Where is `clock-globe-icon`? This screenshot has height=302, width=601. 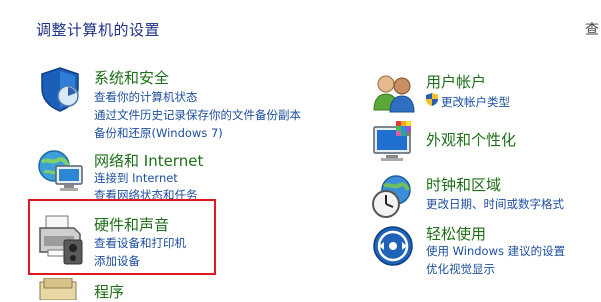 clock-globe-icon is located at coordinates (393, 197).